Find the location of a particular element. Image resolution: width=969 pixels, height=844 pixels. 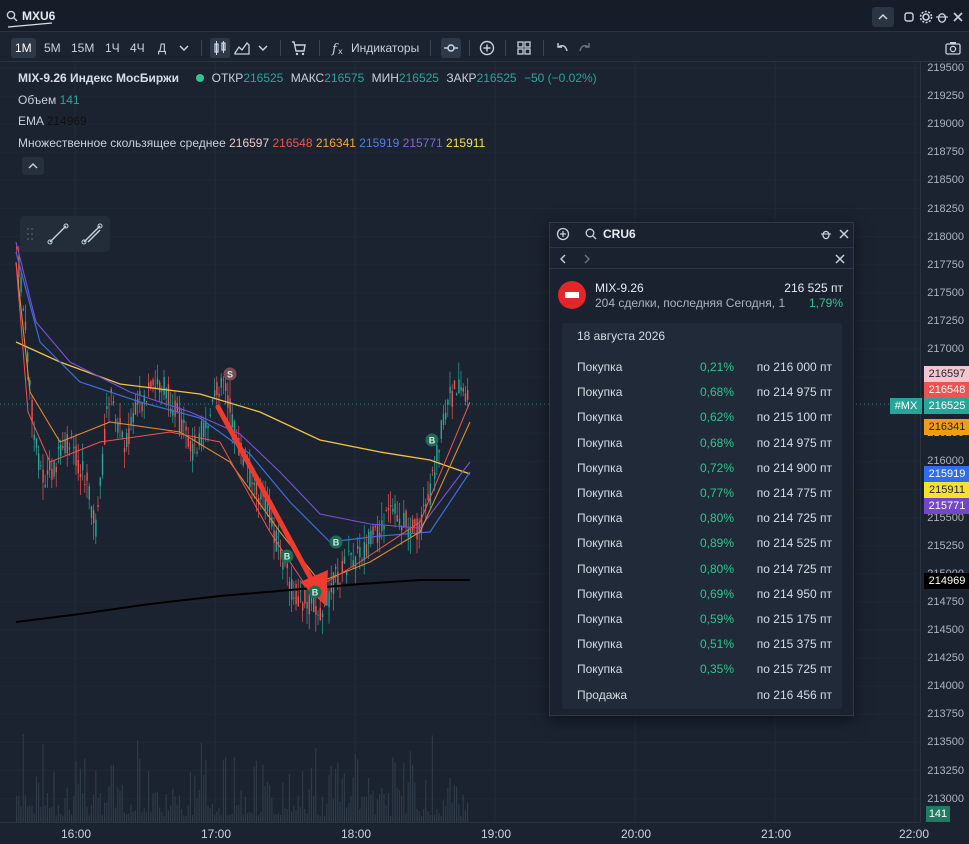

trade-row: Покупка 0,59% по 215 175 пт is located at coordinates (704, 619).